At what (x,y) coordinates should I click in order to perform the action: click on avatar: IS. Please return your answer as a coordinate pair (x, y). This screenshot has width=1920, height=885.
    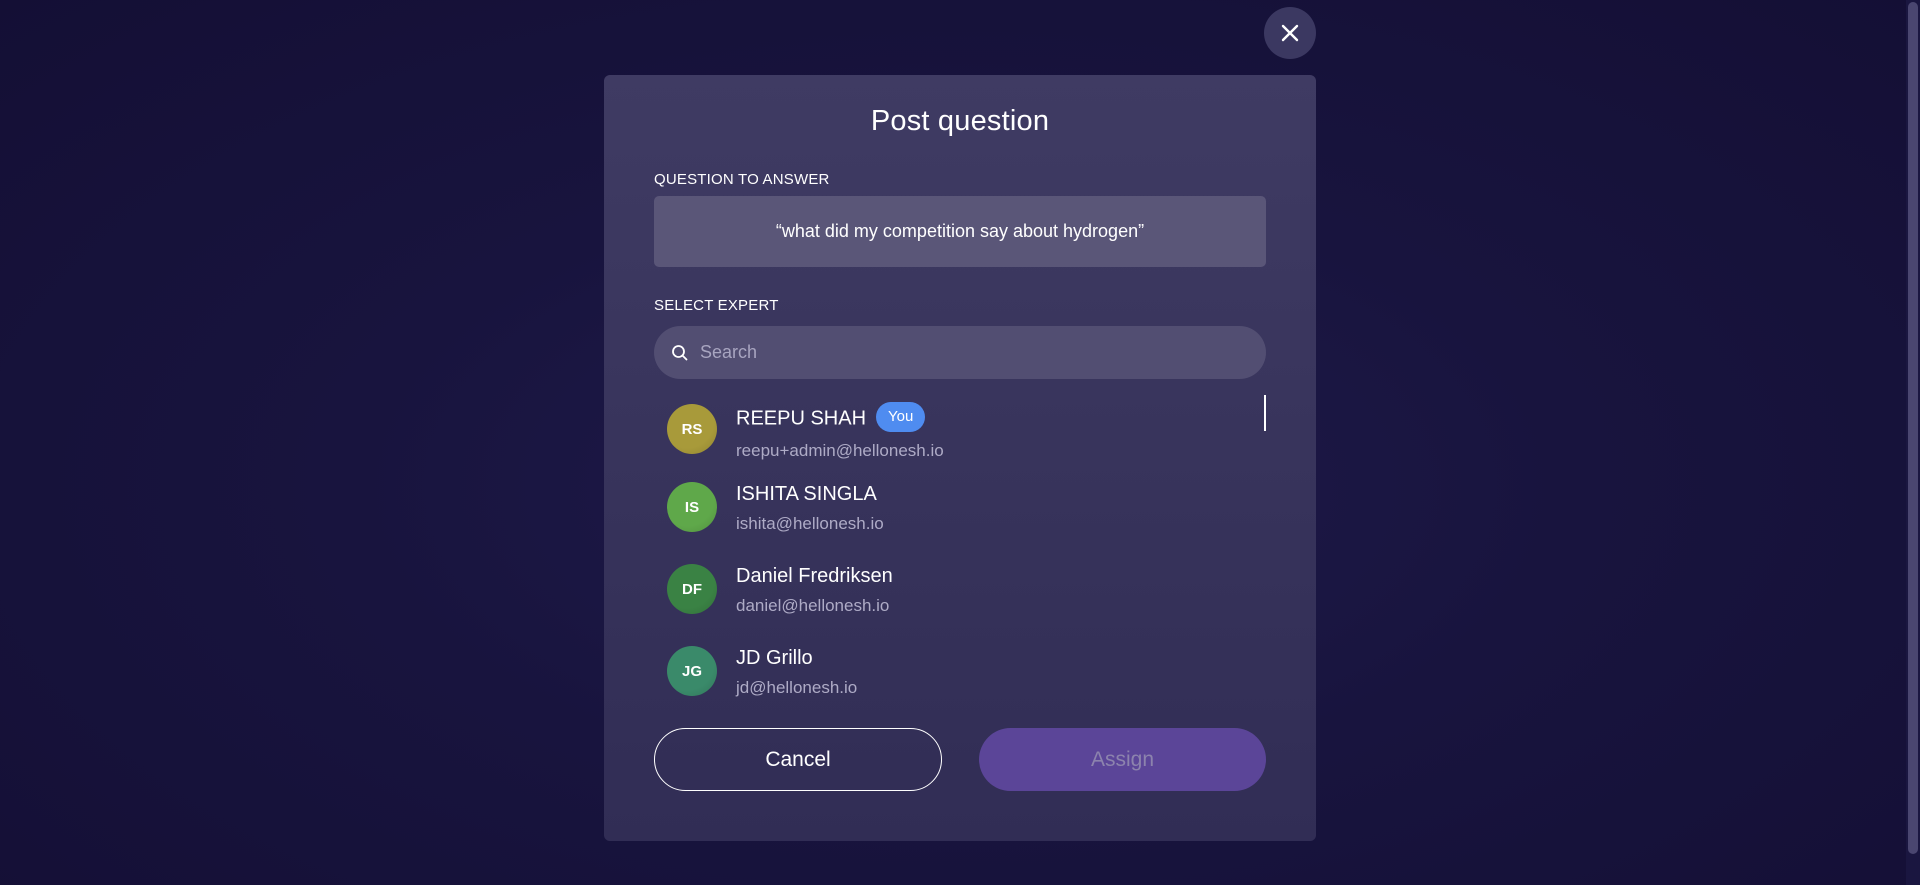
    Looking at the image, I should click on (692, 507).